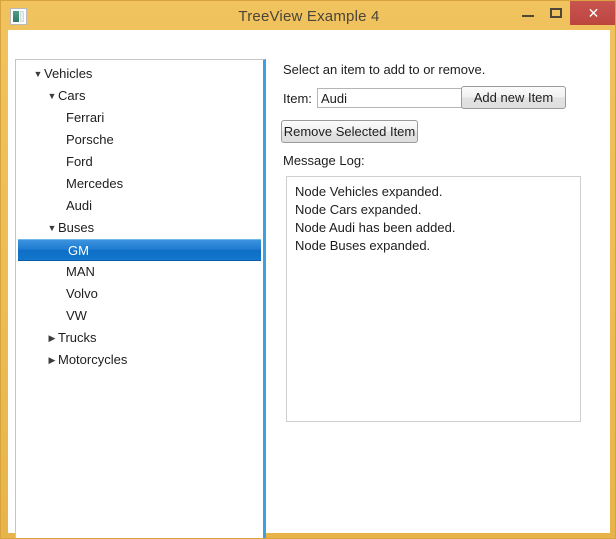  I want to click on tree-node-label: Audi, so click(79, 205).